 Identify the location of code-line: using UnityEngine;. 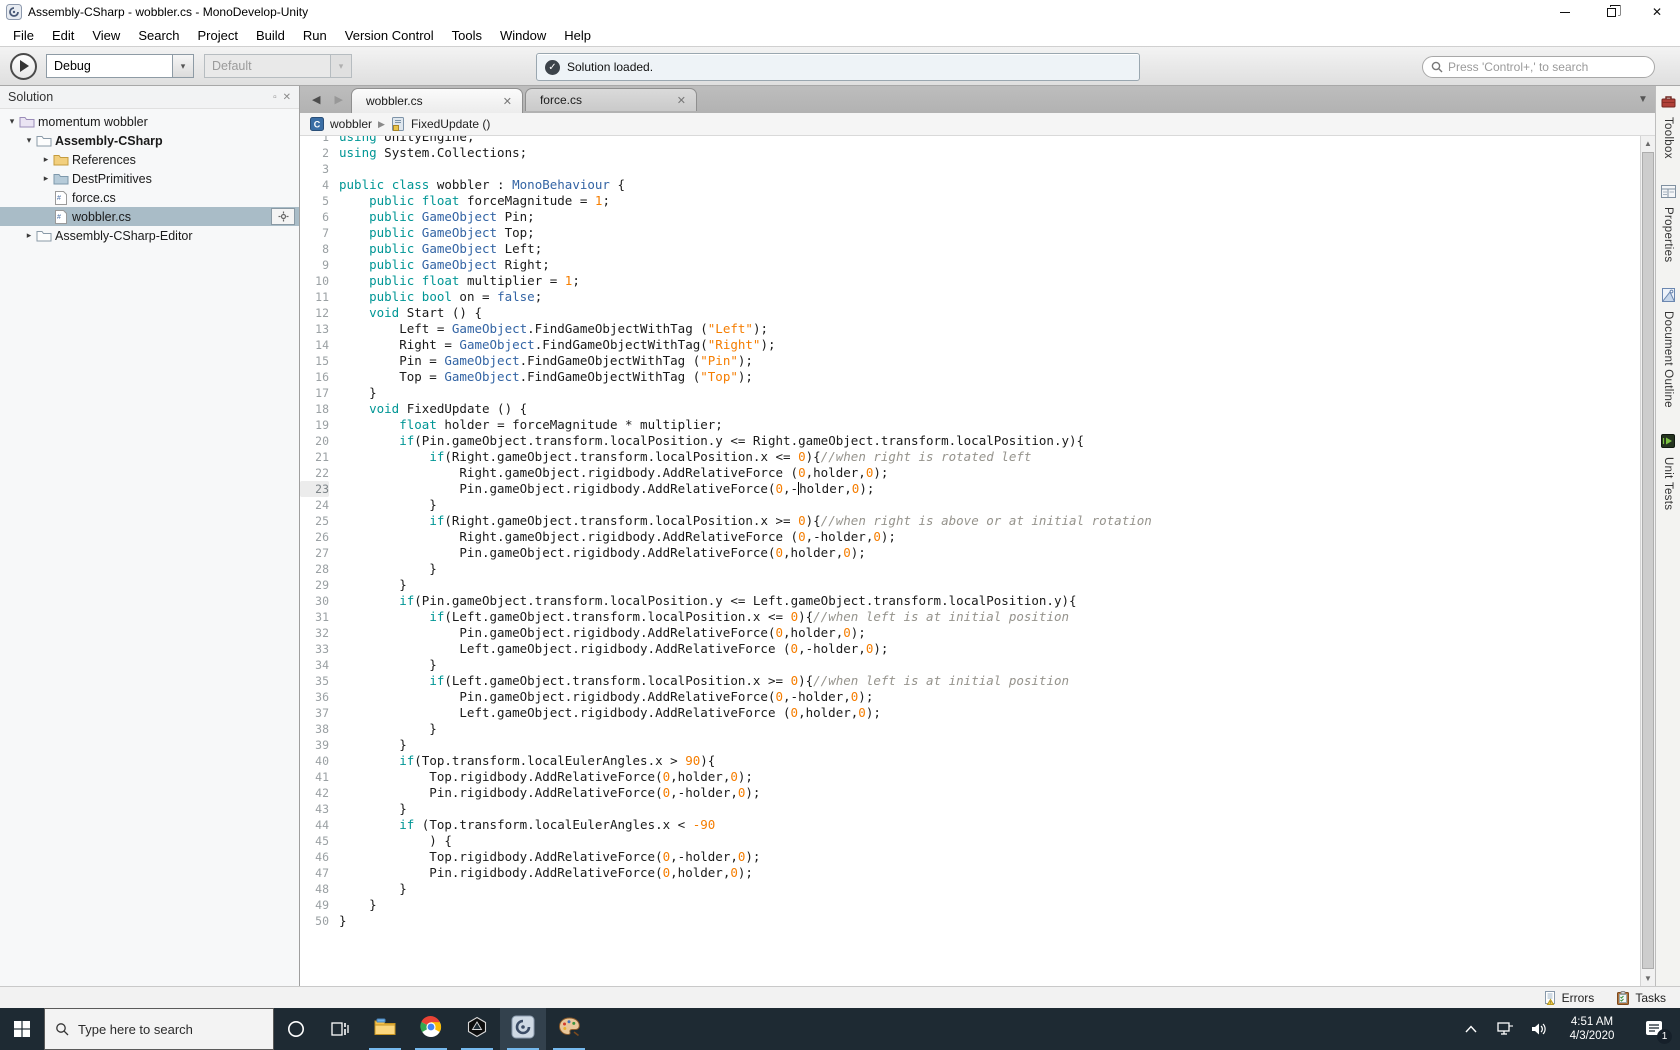
(989, 140).